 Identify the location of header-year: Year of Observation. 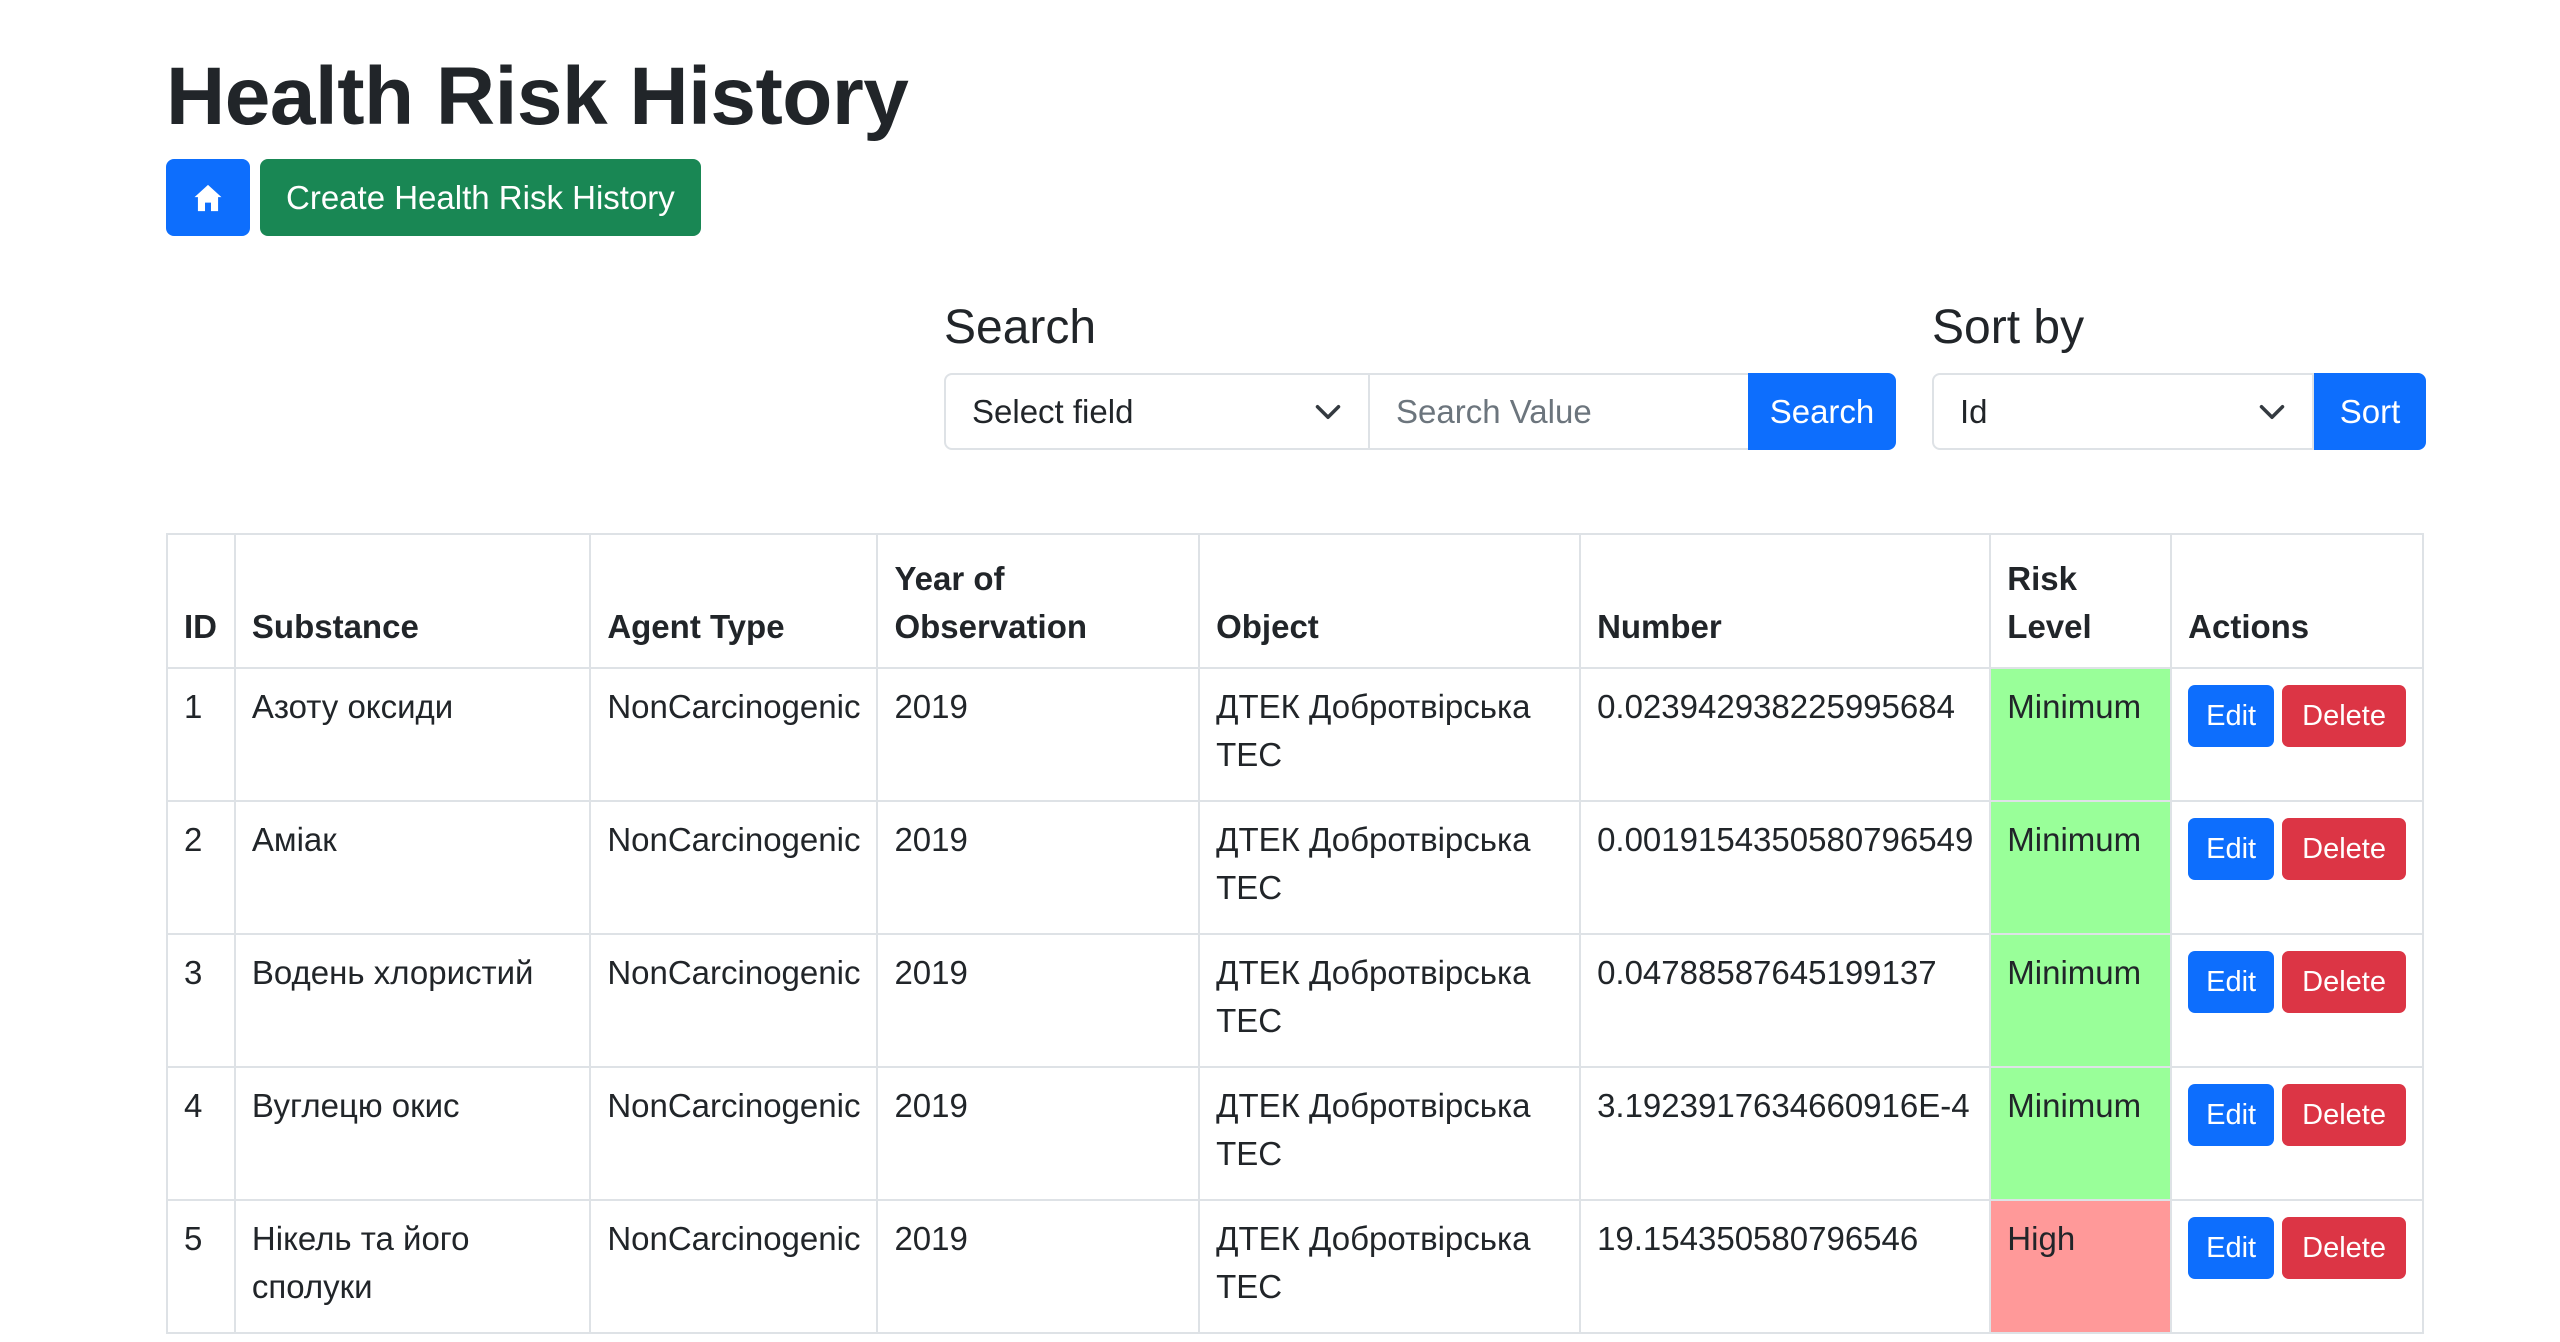
(1038, 601).